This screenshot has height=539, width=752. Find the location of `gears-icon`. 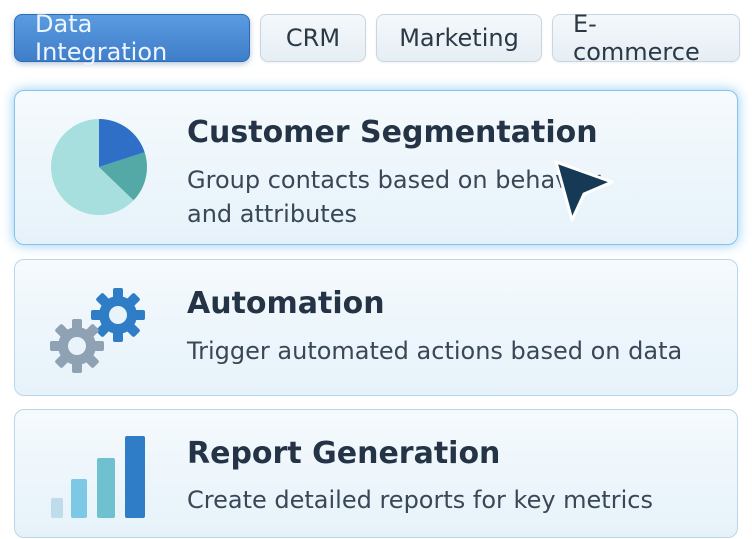

gears-icon is located at coordinates (97, 330).